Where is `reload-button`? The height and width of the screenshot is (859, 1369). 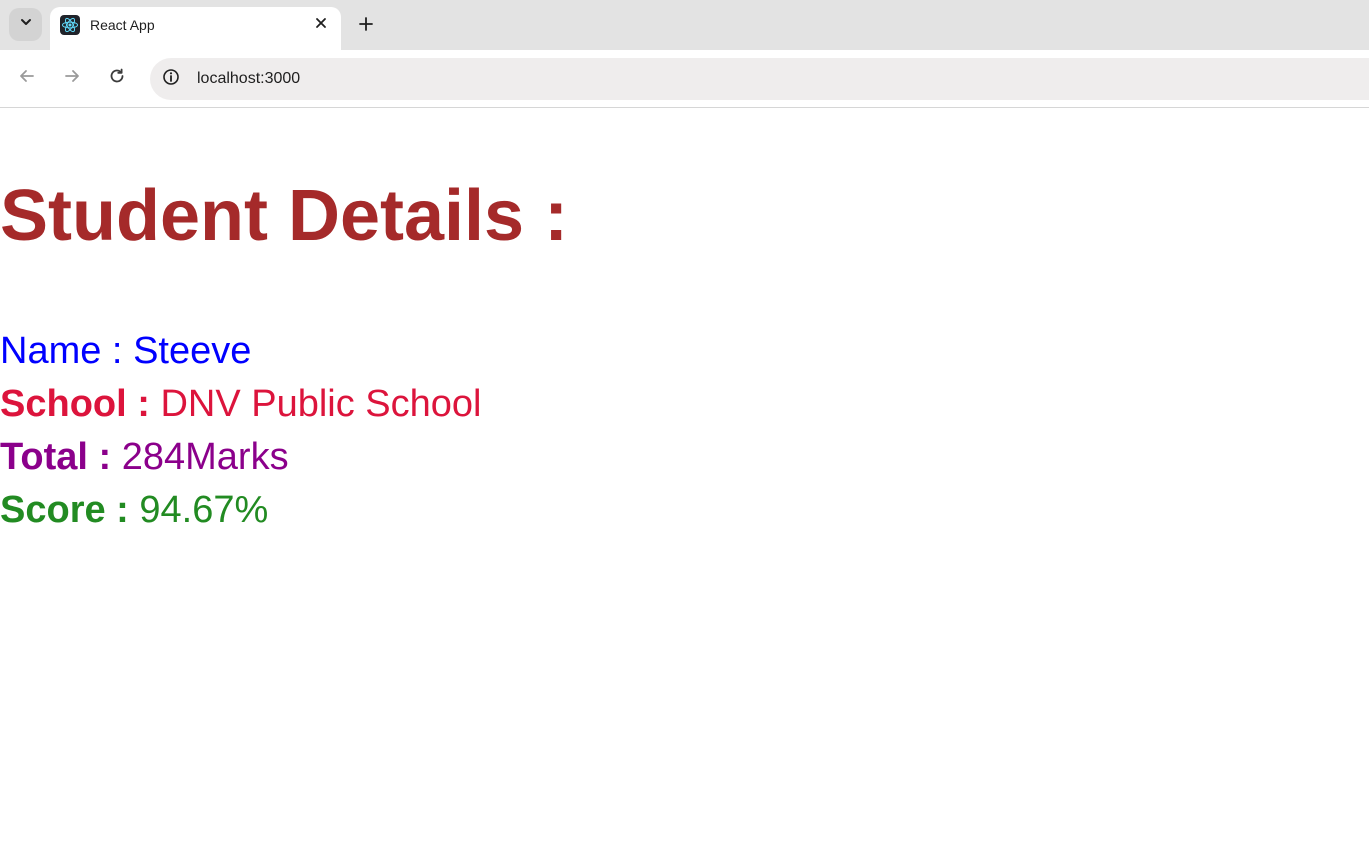 reload-button is located at coordinates (117, 78).